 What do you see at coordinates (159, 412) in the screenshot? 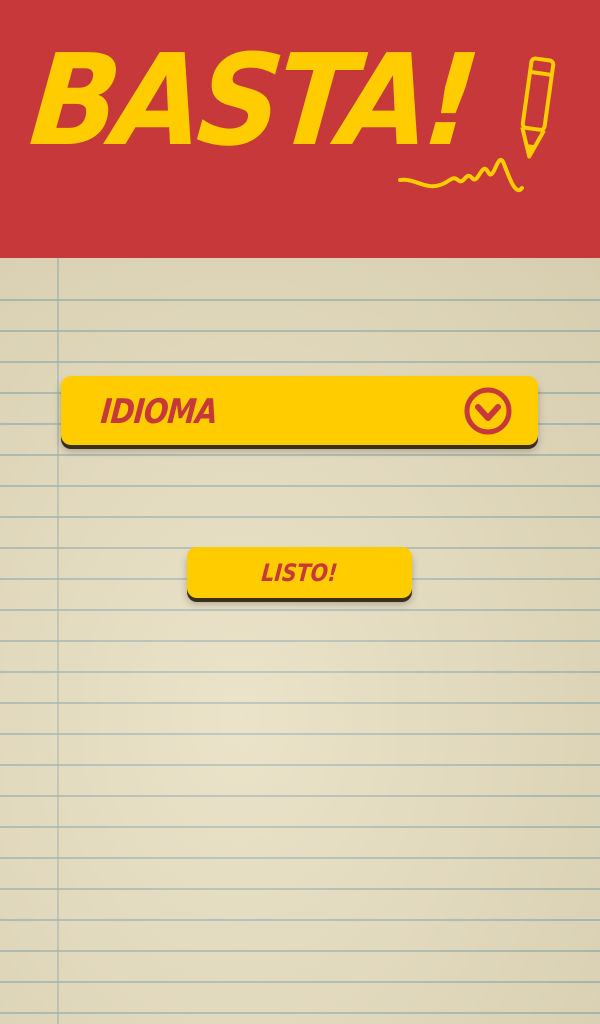
I see `language-dropdown-label: IDIOMA` at bounding box center [159, 412].